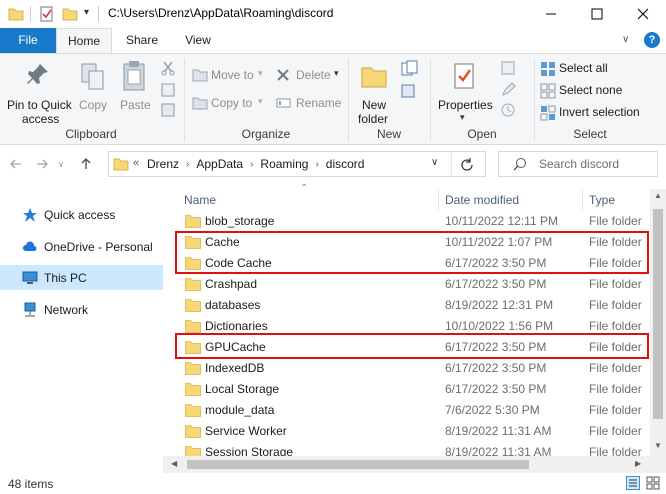 The image size is (666, 494). What do you see at coordinates (658, 195) in the screenshot?
I see `scroll-up-icon: ▲` at bounding box center [658, 195].